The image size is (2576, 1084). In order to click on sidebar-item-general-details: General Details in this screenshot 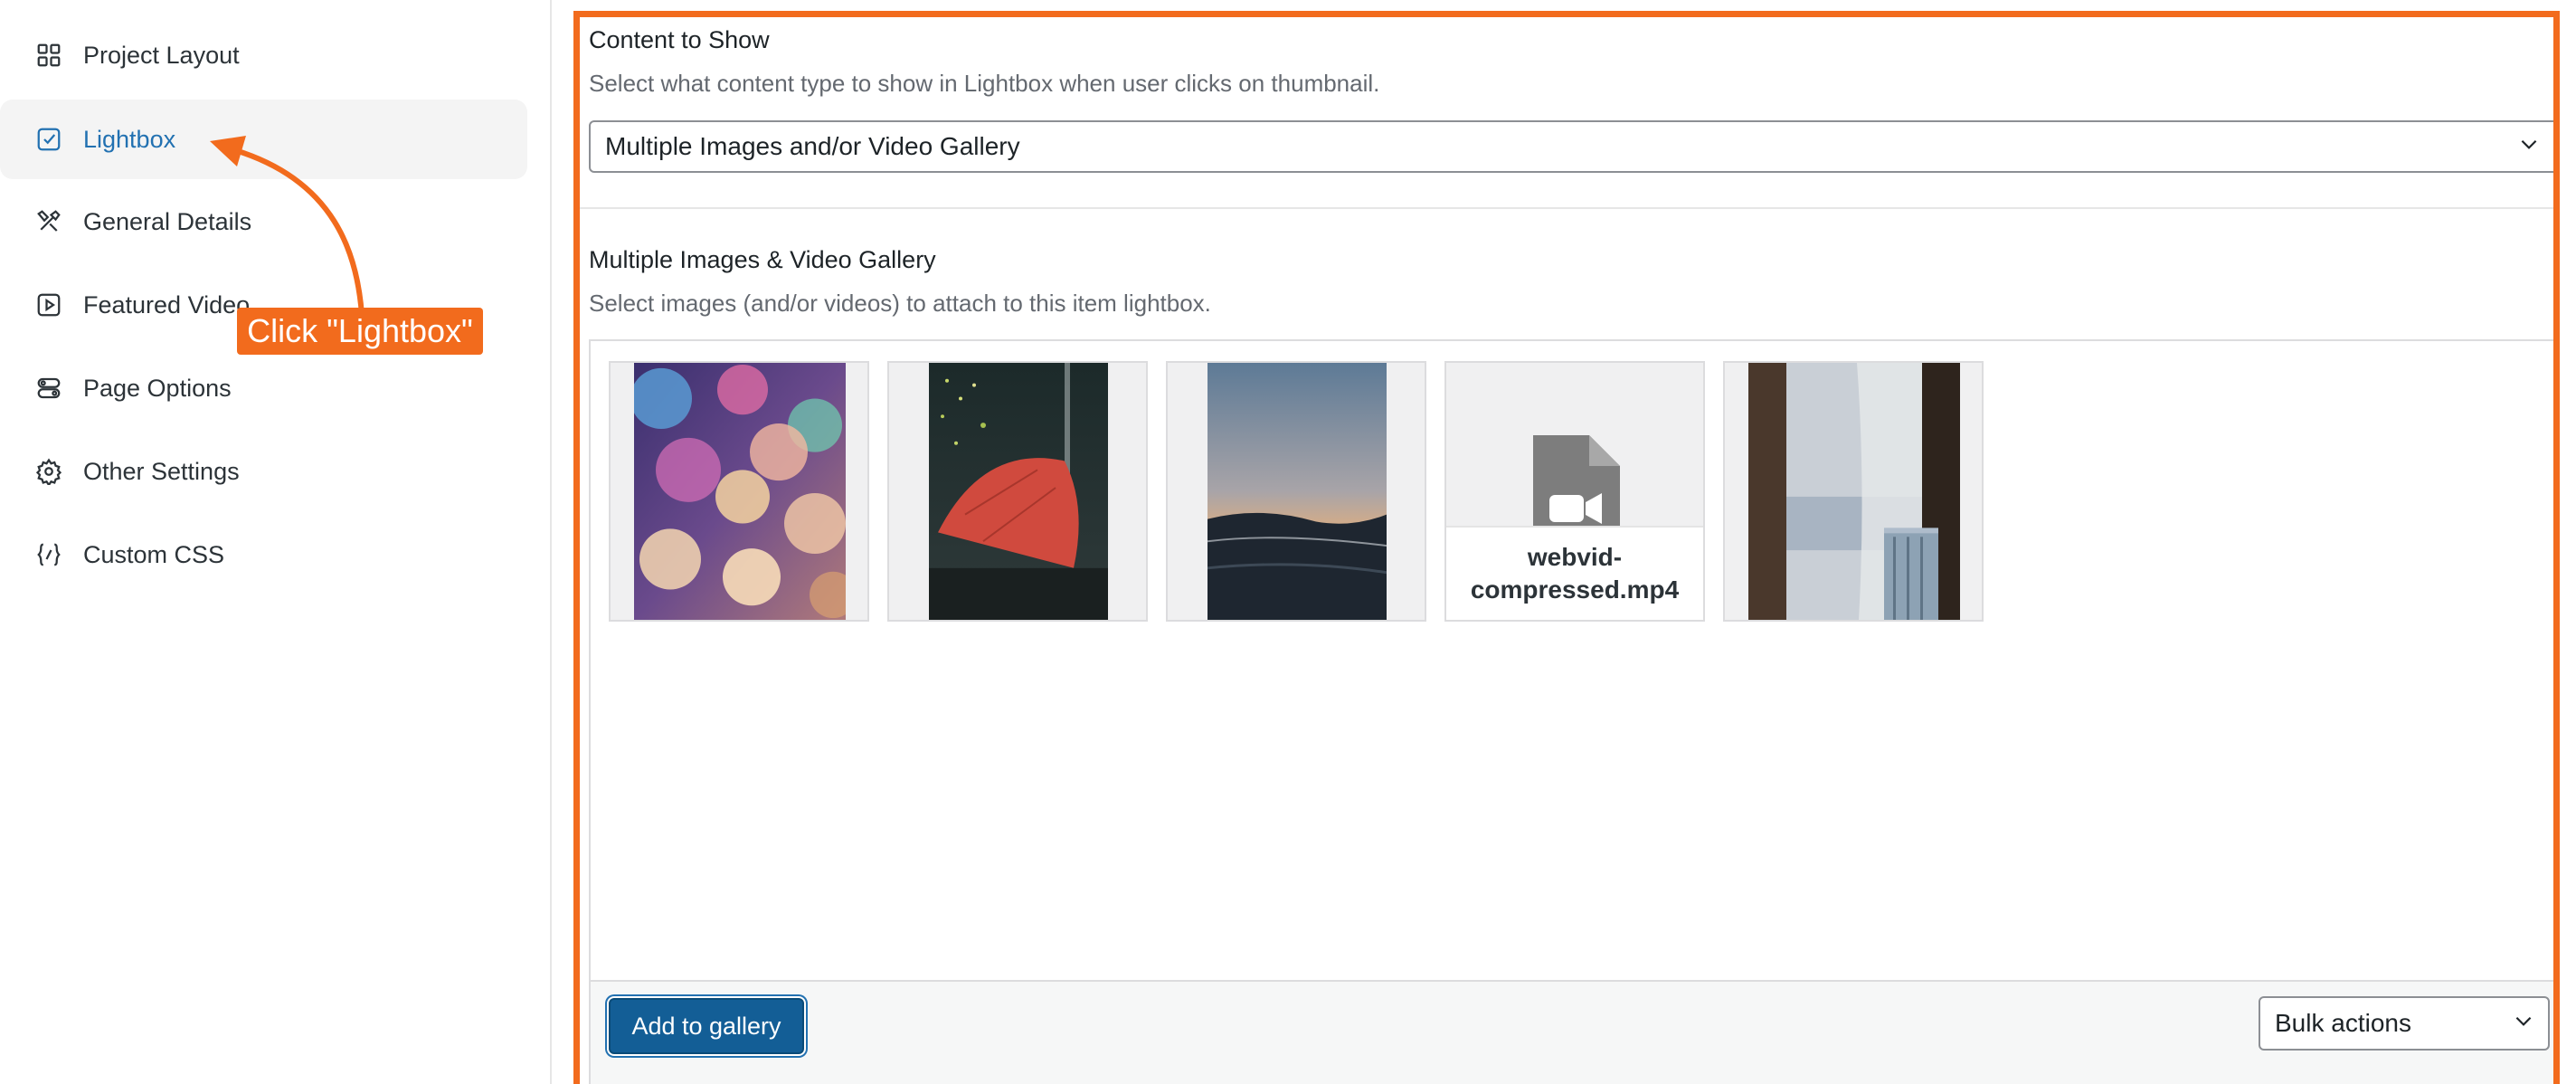, I will do `click(263, 221)`.